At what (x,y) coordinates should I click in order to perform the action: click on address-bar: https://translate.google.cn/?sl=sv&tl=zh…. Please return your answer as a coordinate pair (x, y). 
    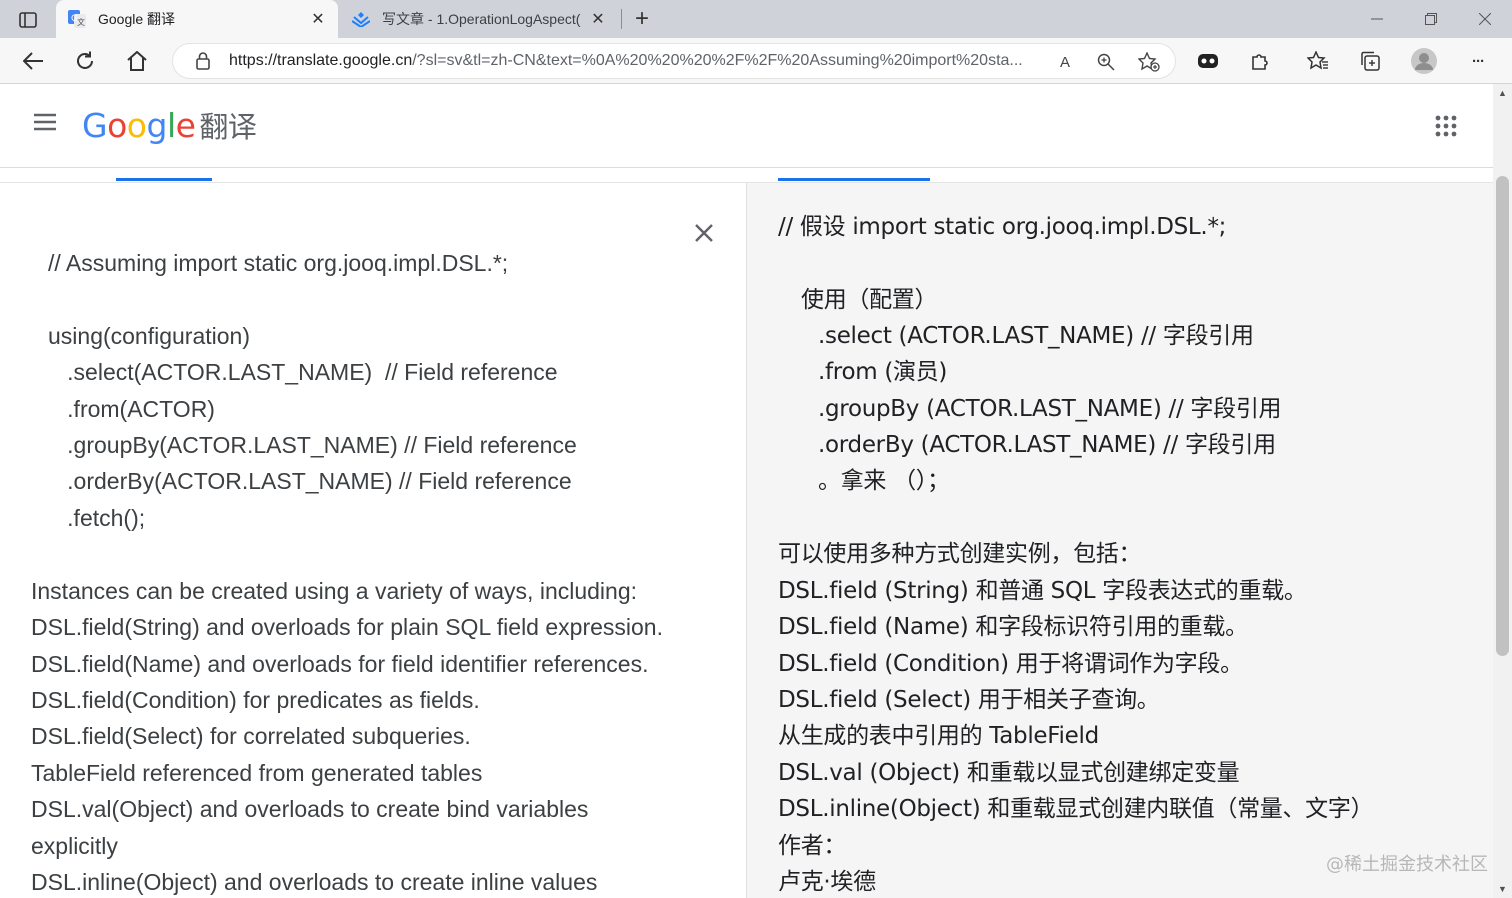
    Looking at the image, I should click on (674, 61).